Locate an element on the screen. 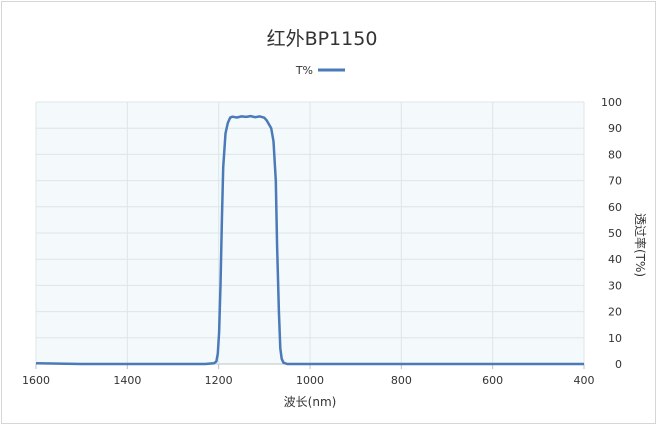 The width and height of the screenshot is (658, 426). y-axis-label: 透过率(T%) is located at coordinates (640, 245).